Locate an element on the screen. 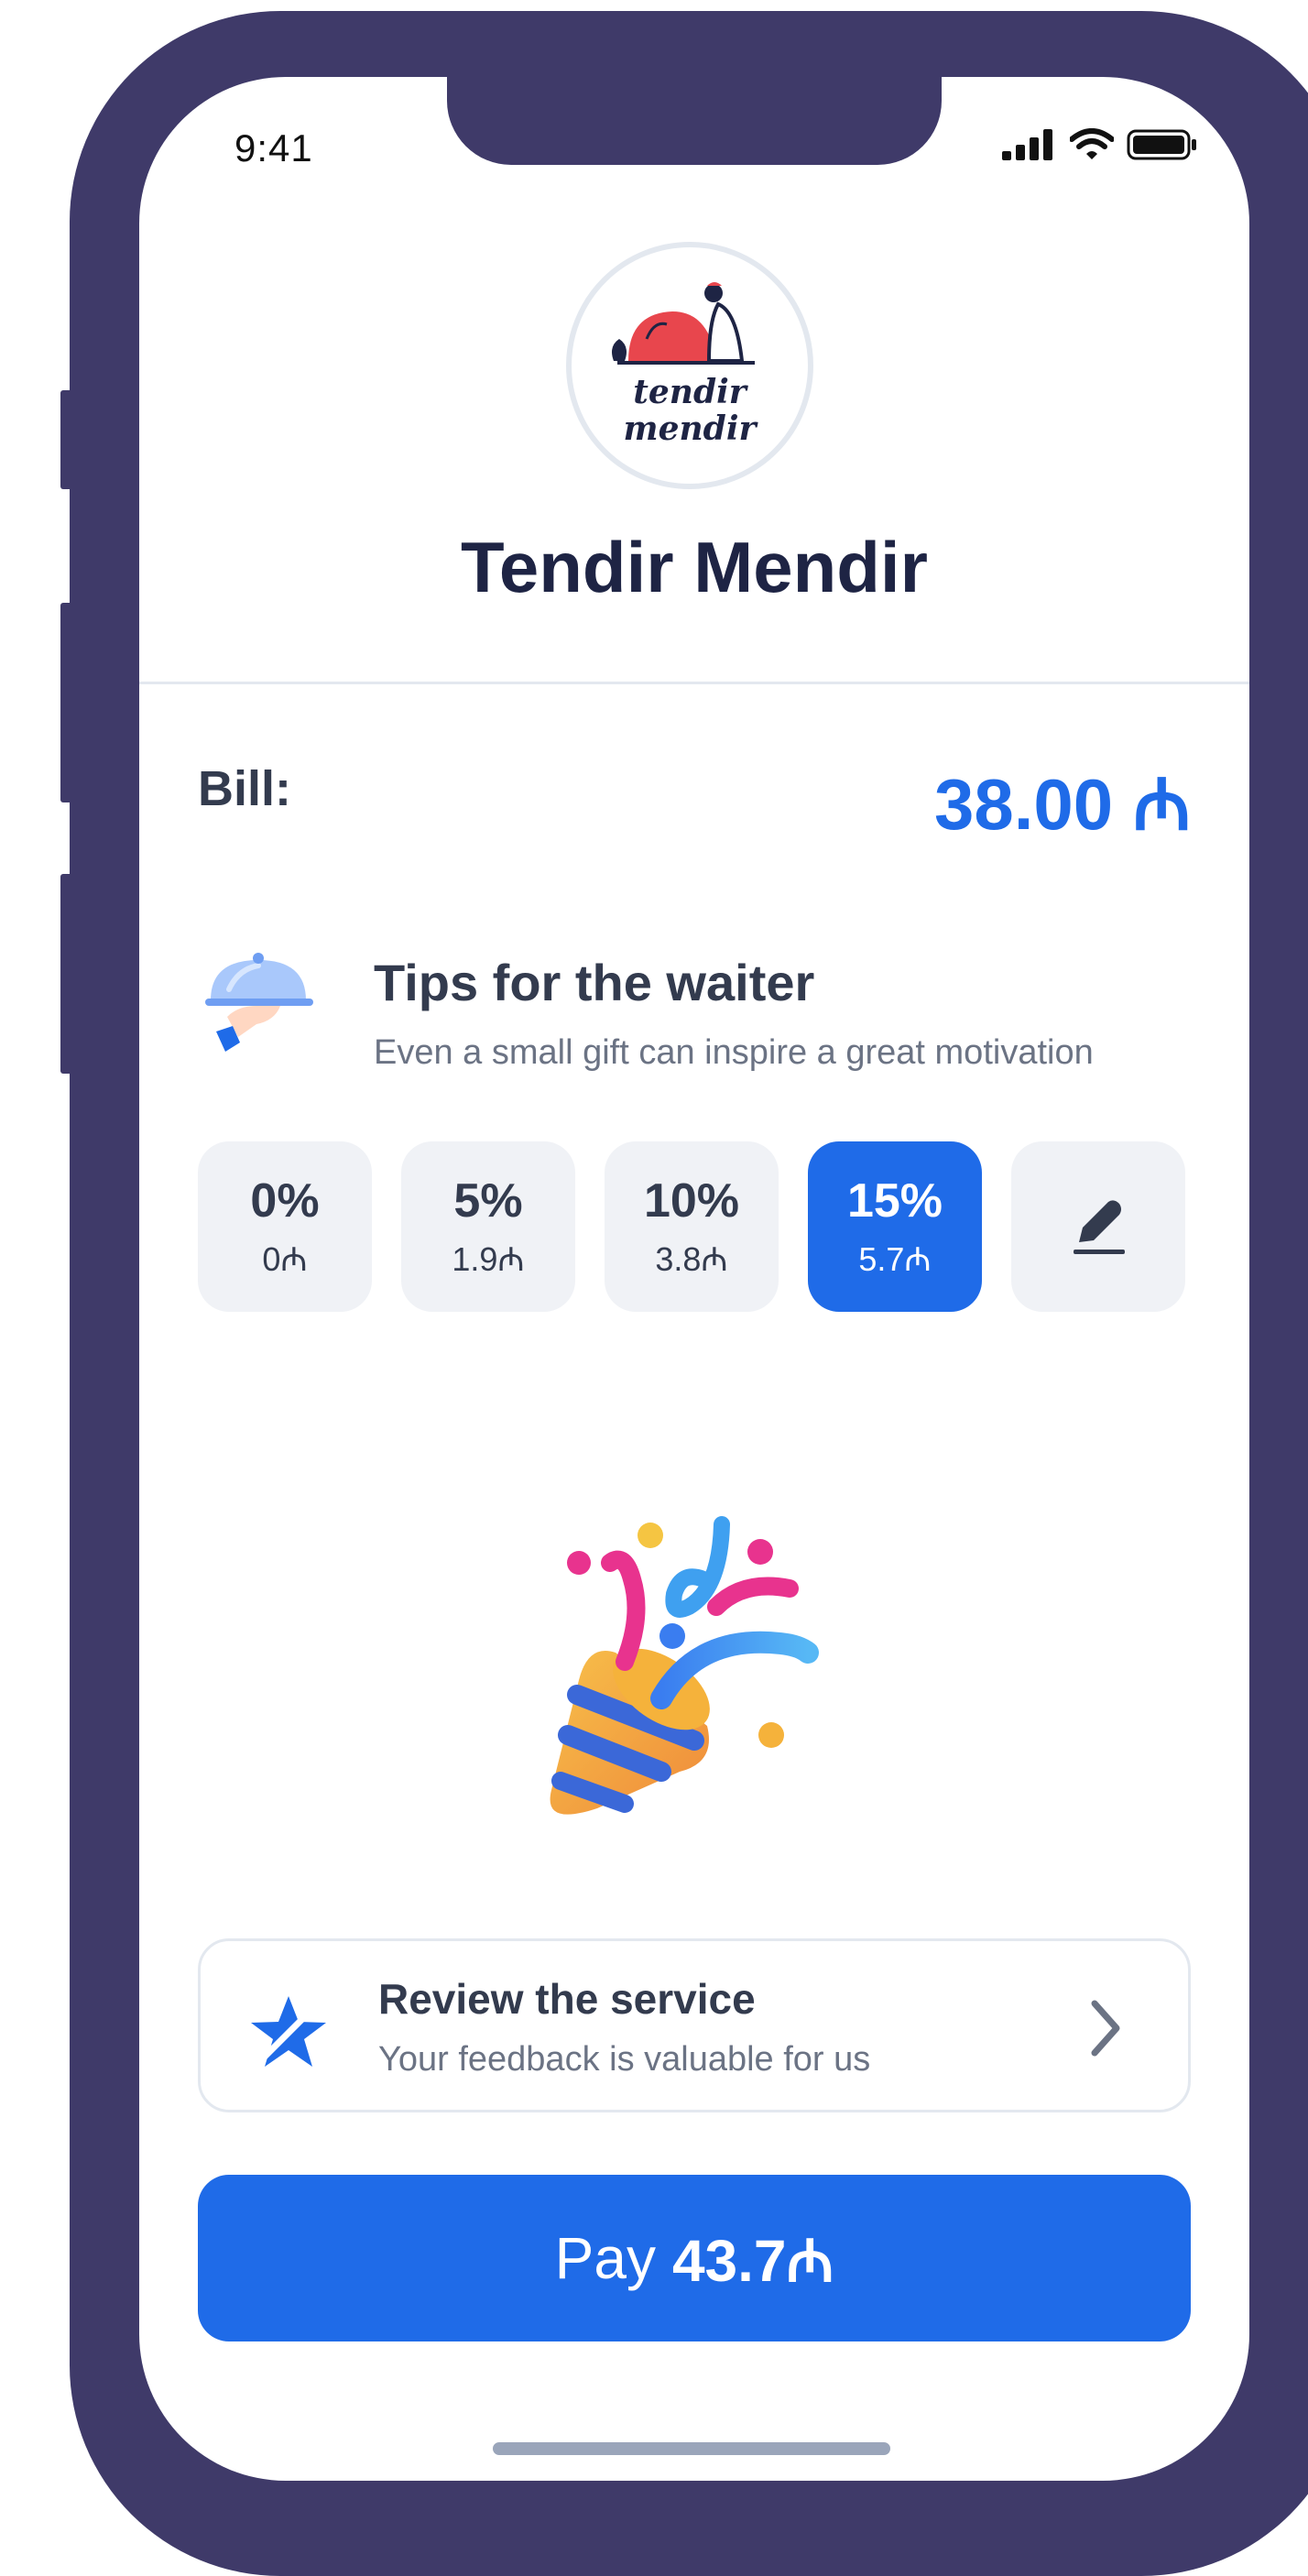 This screenshot has width=1308, height=2576. signal-icon is located at coordinates (1027, 145).